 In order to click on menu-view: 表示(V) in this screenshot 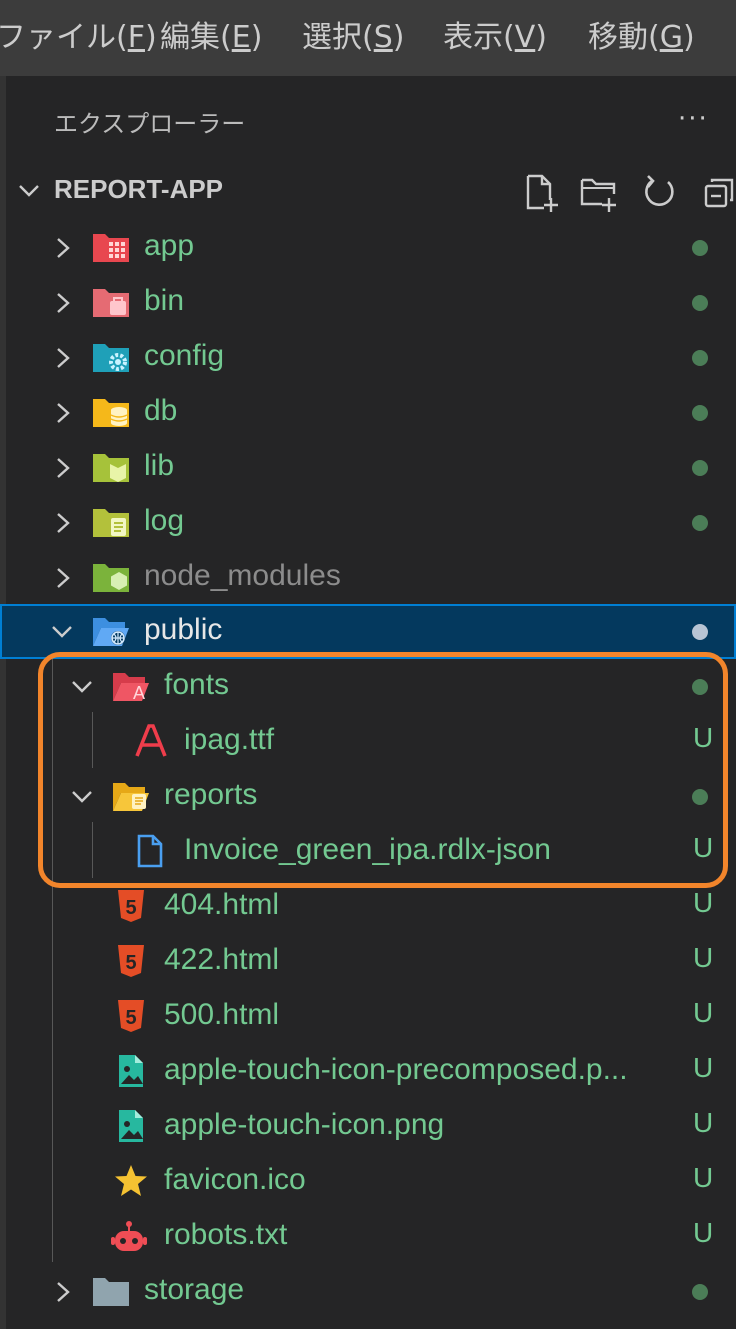, I will do `click(495, 38)`.